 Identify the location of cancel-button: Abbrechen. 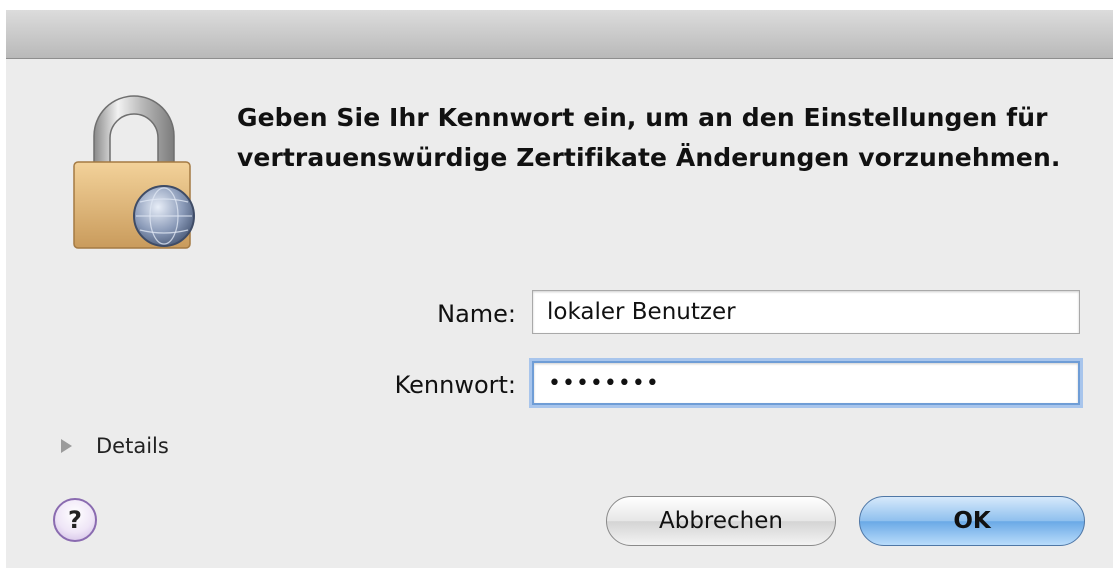
(721, 521).